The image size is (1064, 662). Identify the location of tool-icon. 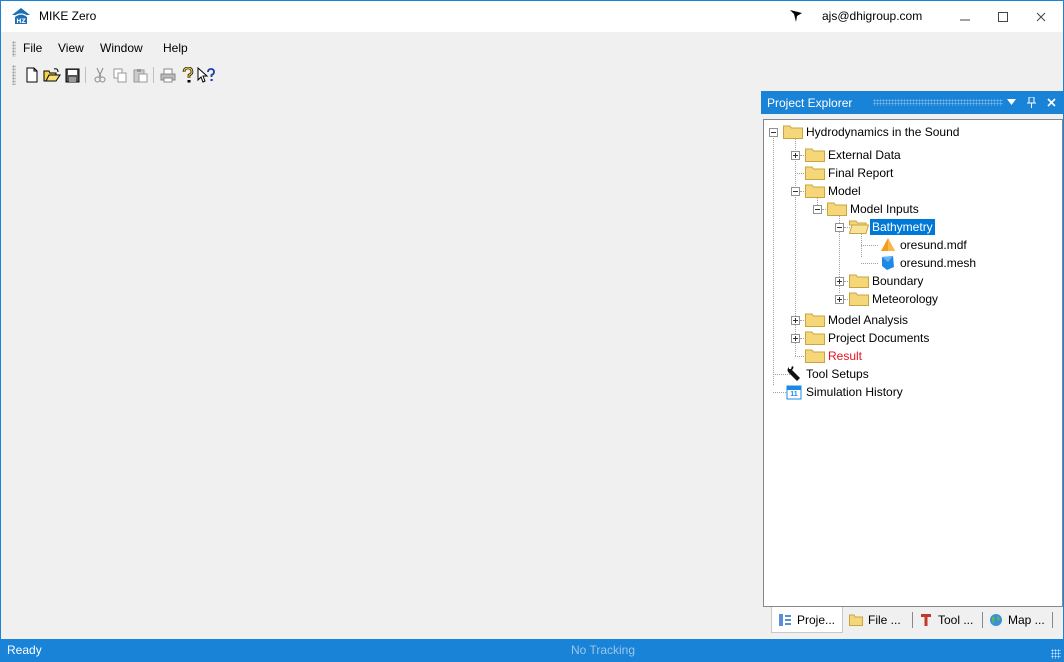
(926, 620).